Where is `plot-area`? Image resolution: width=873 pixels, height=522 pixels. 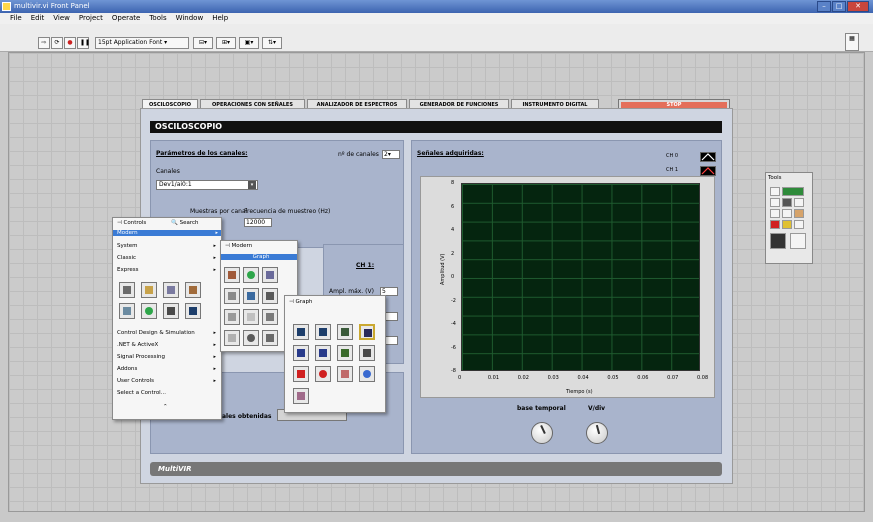 plot-area is located at coordinates (580, 277).